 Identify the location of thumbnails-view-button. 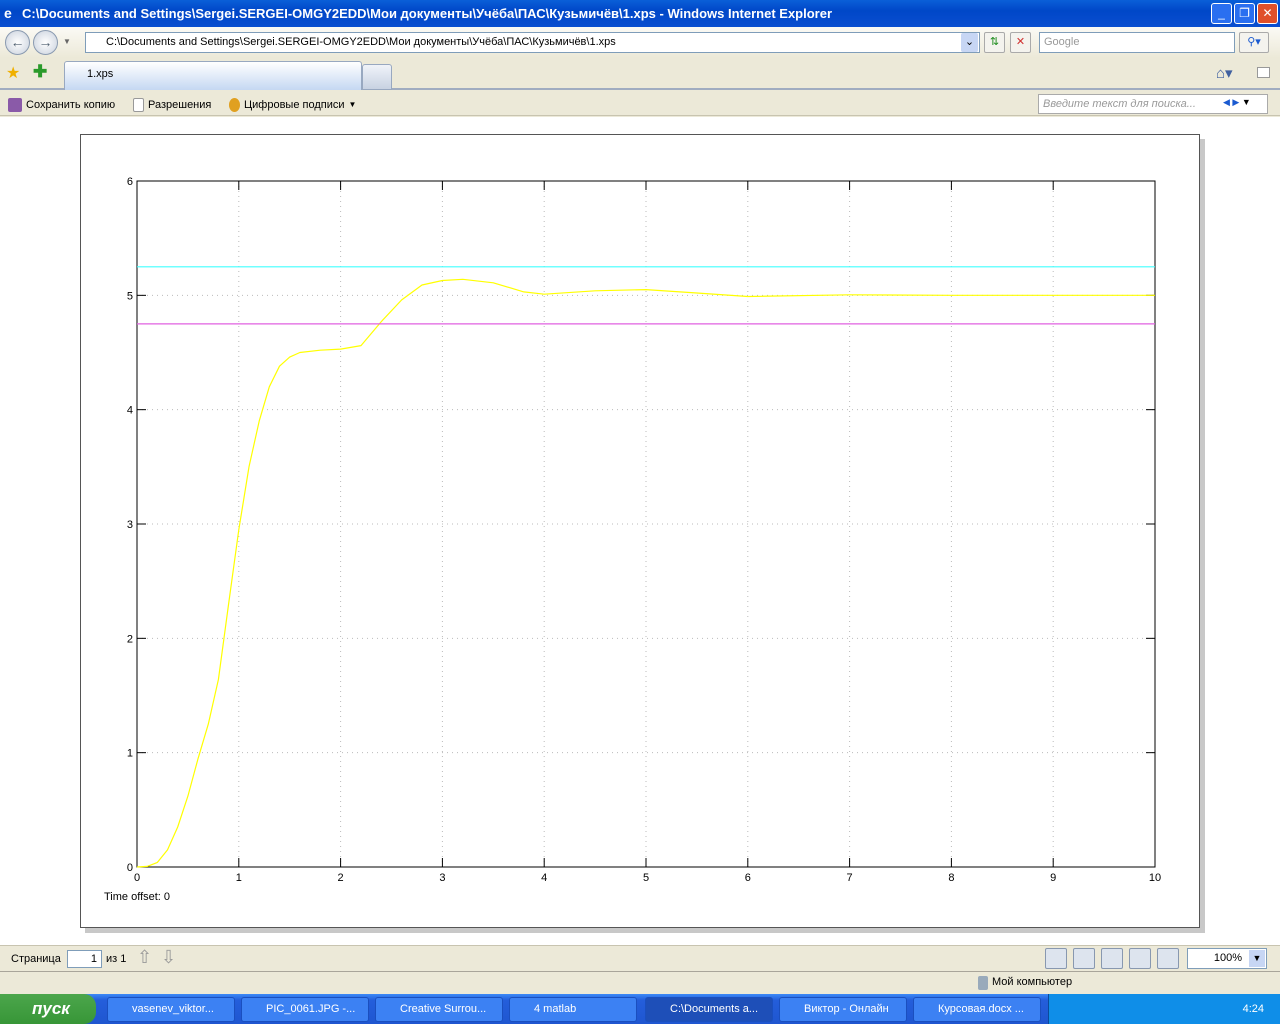
(1168, 958).